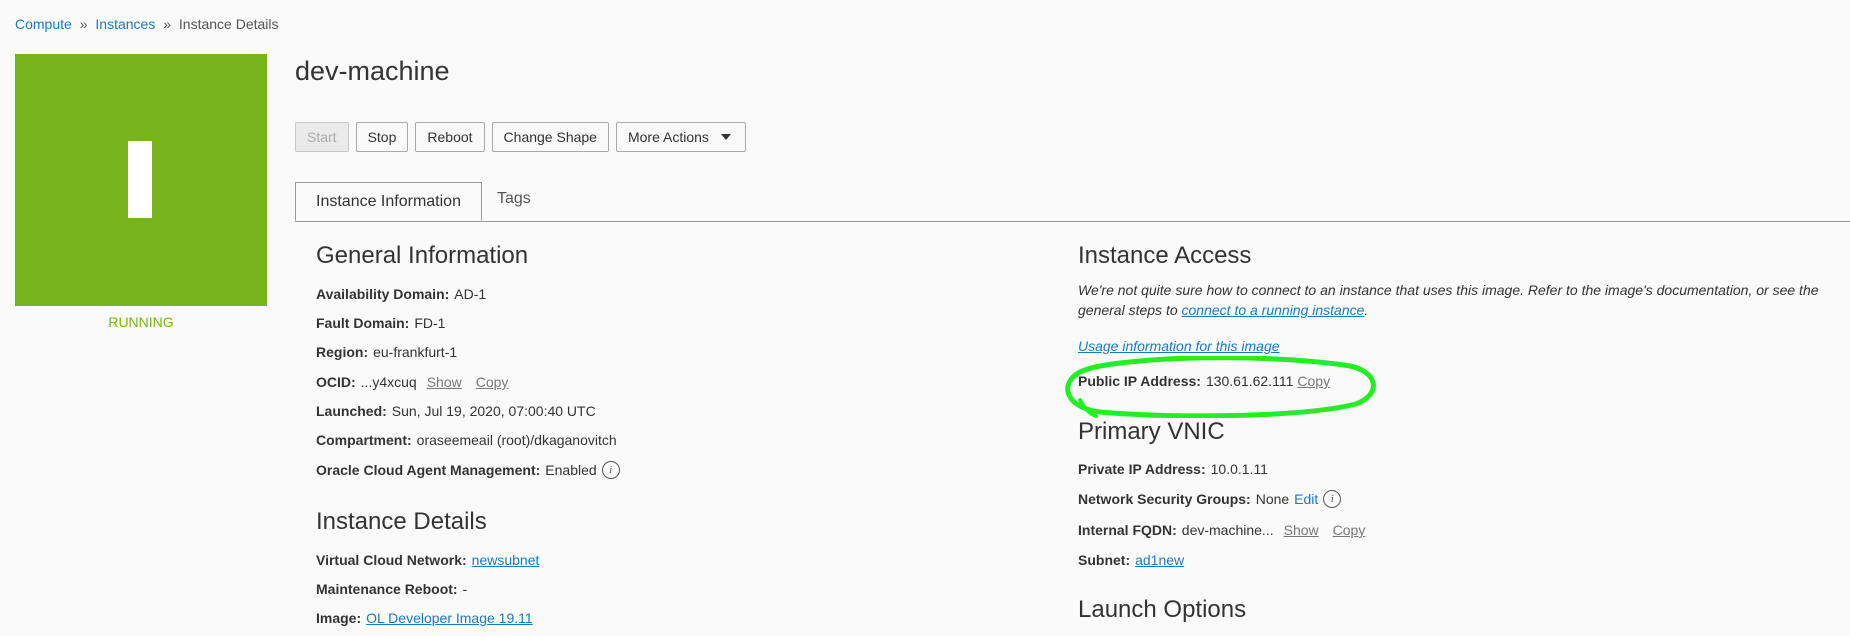  What do you see at coordinates (388, 201) in the screenshot?
I see `tab-instance-information: Instance Information` at bounding box center [388, 201].